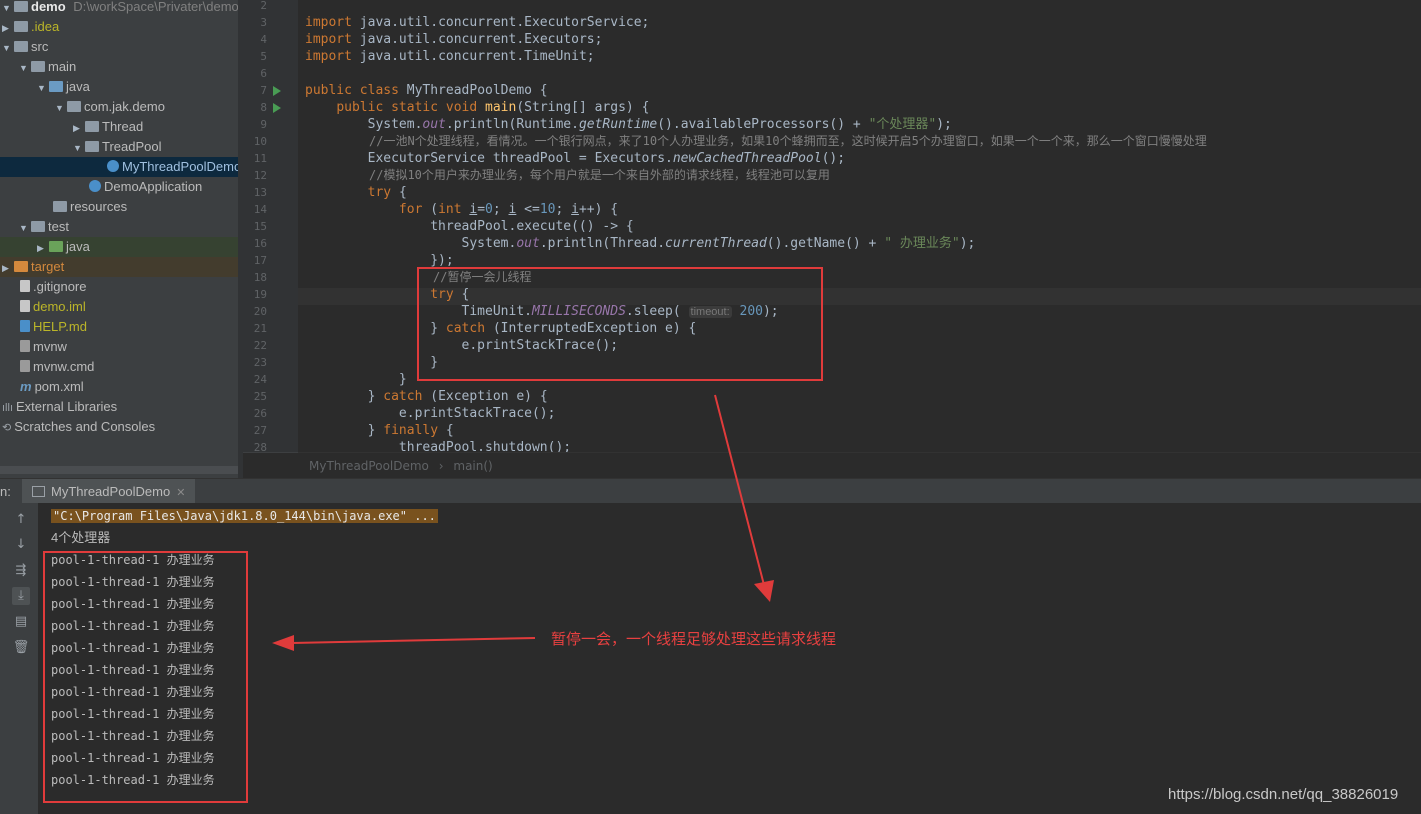 Image resolution: width=1421 pixels, height=814 pixels. What do you see at coordinates (739, 490) in the screenshot?
I see `arrow-down-line` at bounding box center [739, 490].